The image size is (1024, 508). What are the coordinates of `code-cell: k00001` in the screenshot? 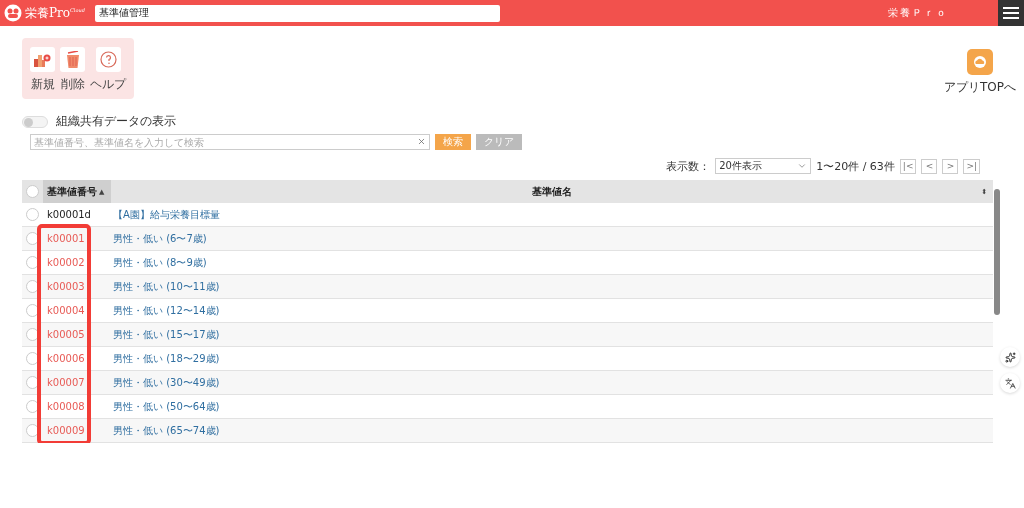 It's located at (66, 238).